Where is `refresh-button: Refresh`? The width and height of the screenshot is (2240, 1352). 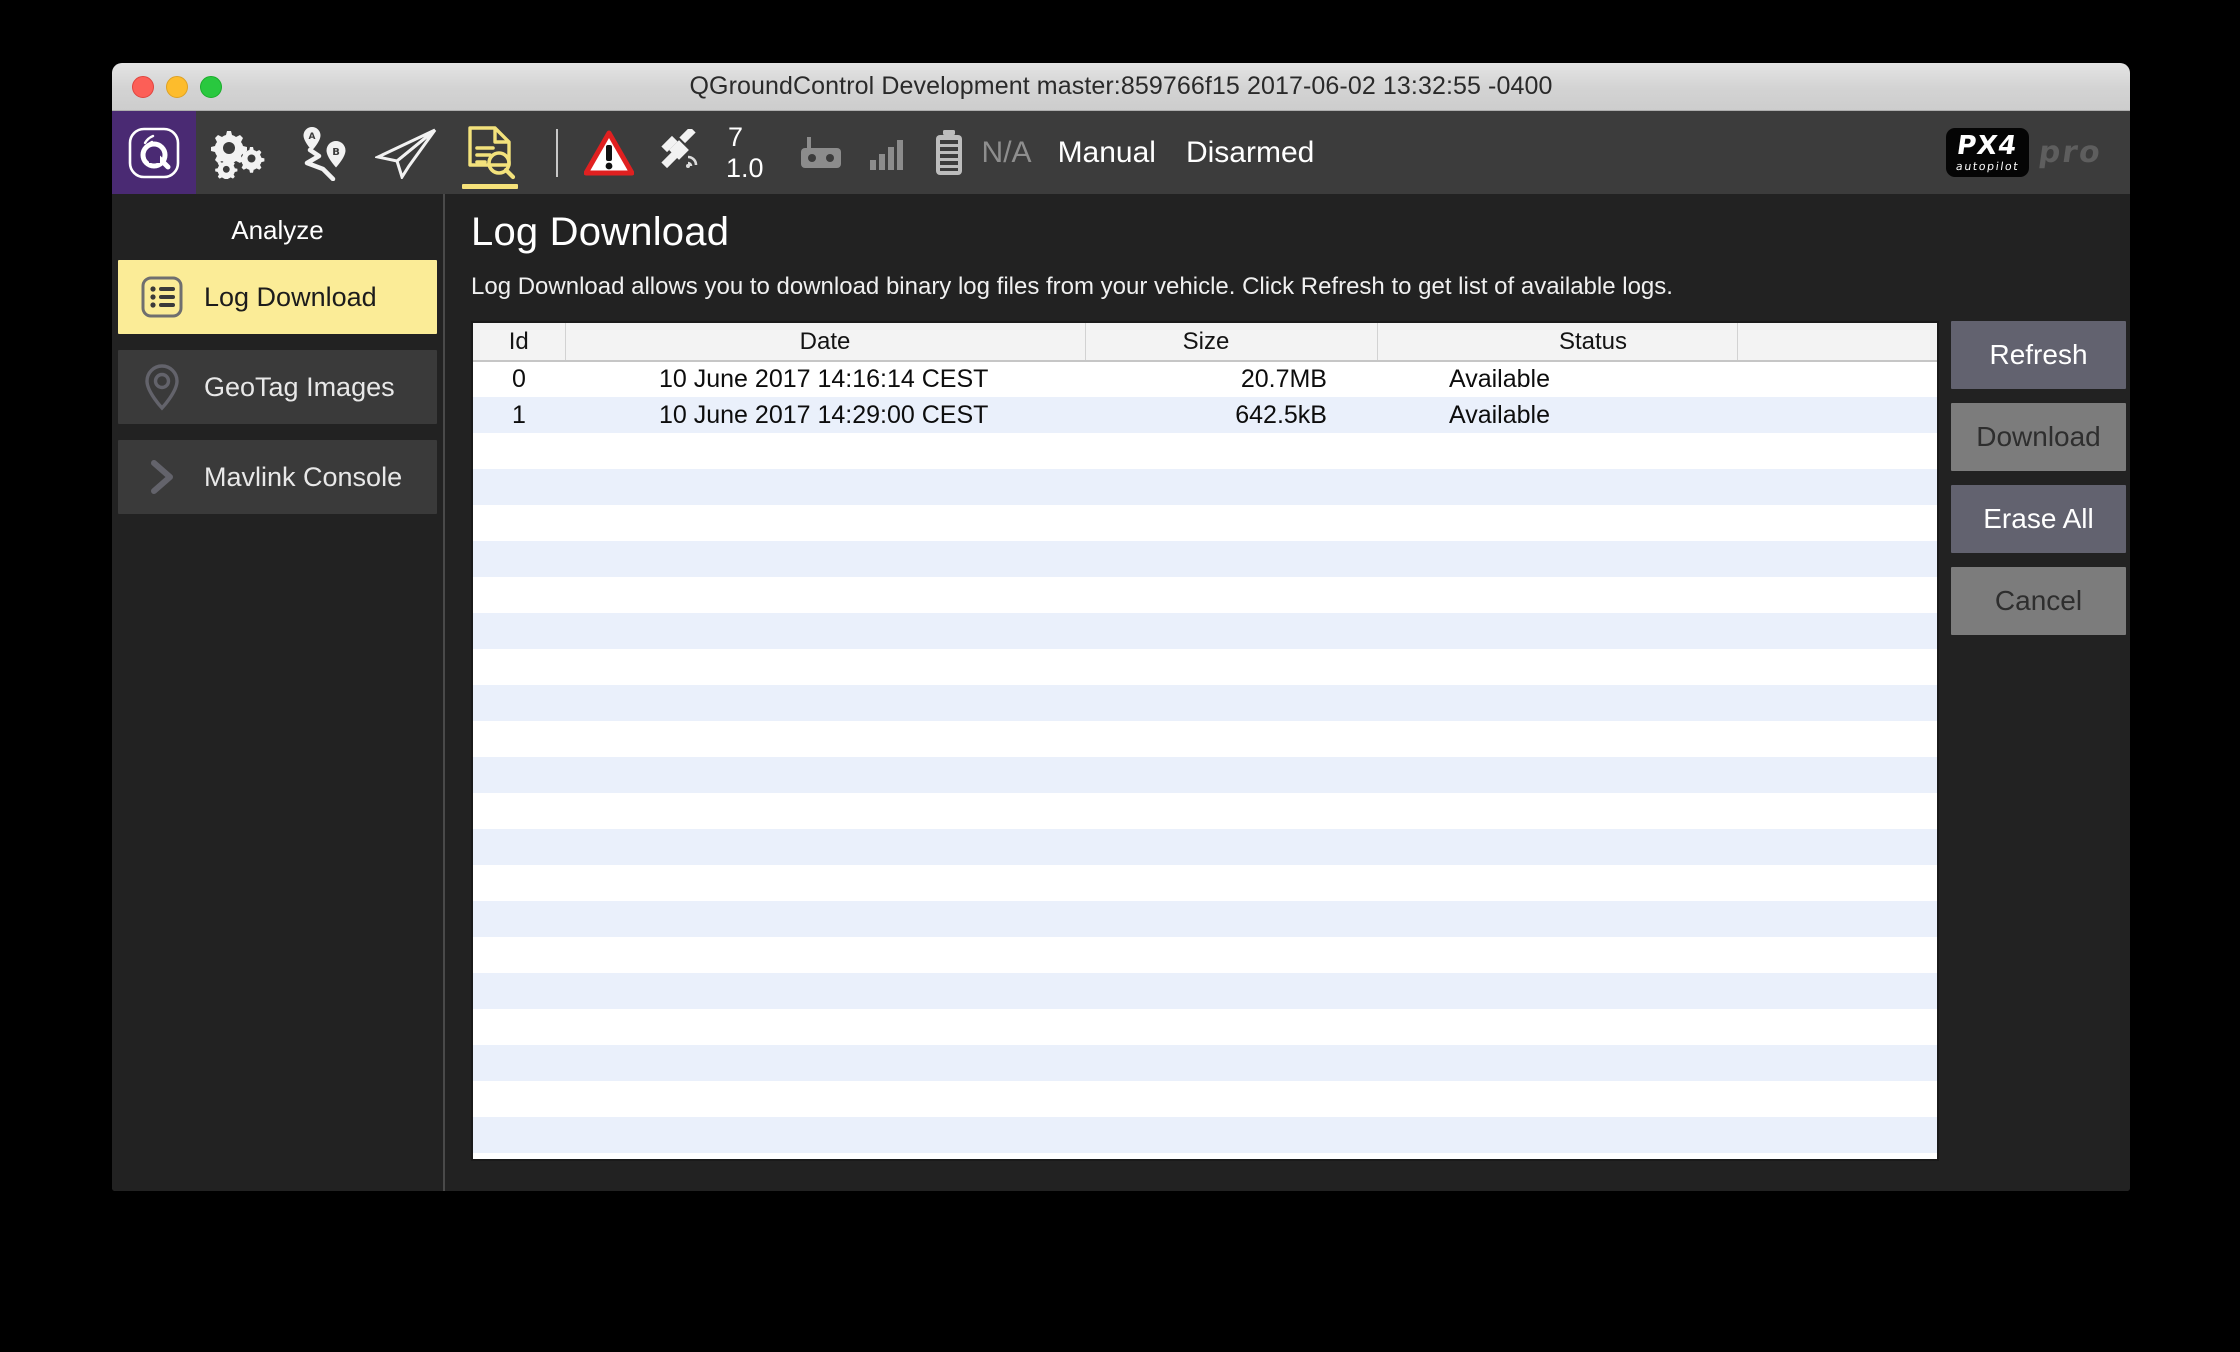
refresh-button: Refresh is located at coordinates (2038, 355).